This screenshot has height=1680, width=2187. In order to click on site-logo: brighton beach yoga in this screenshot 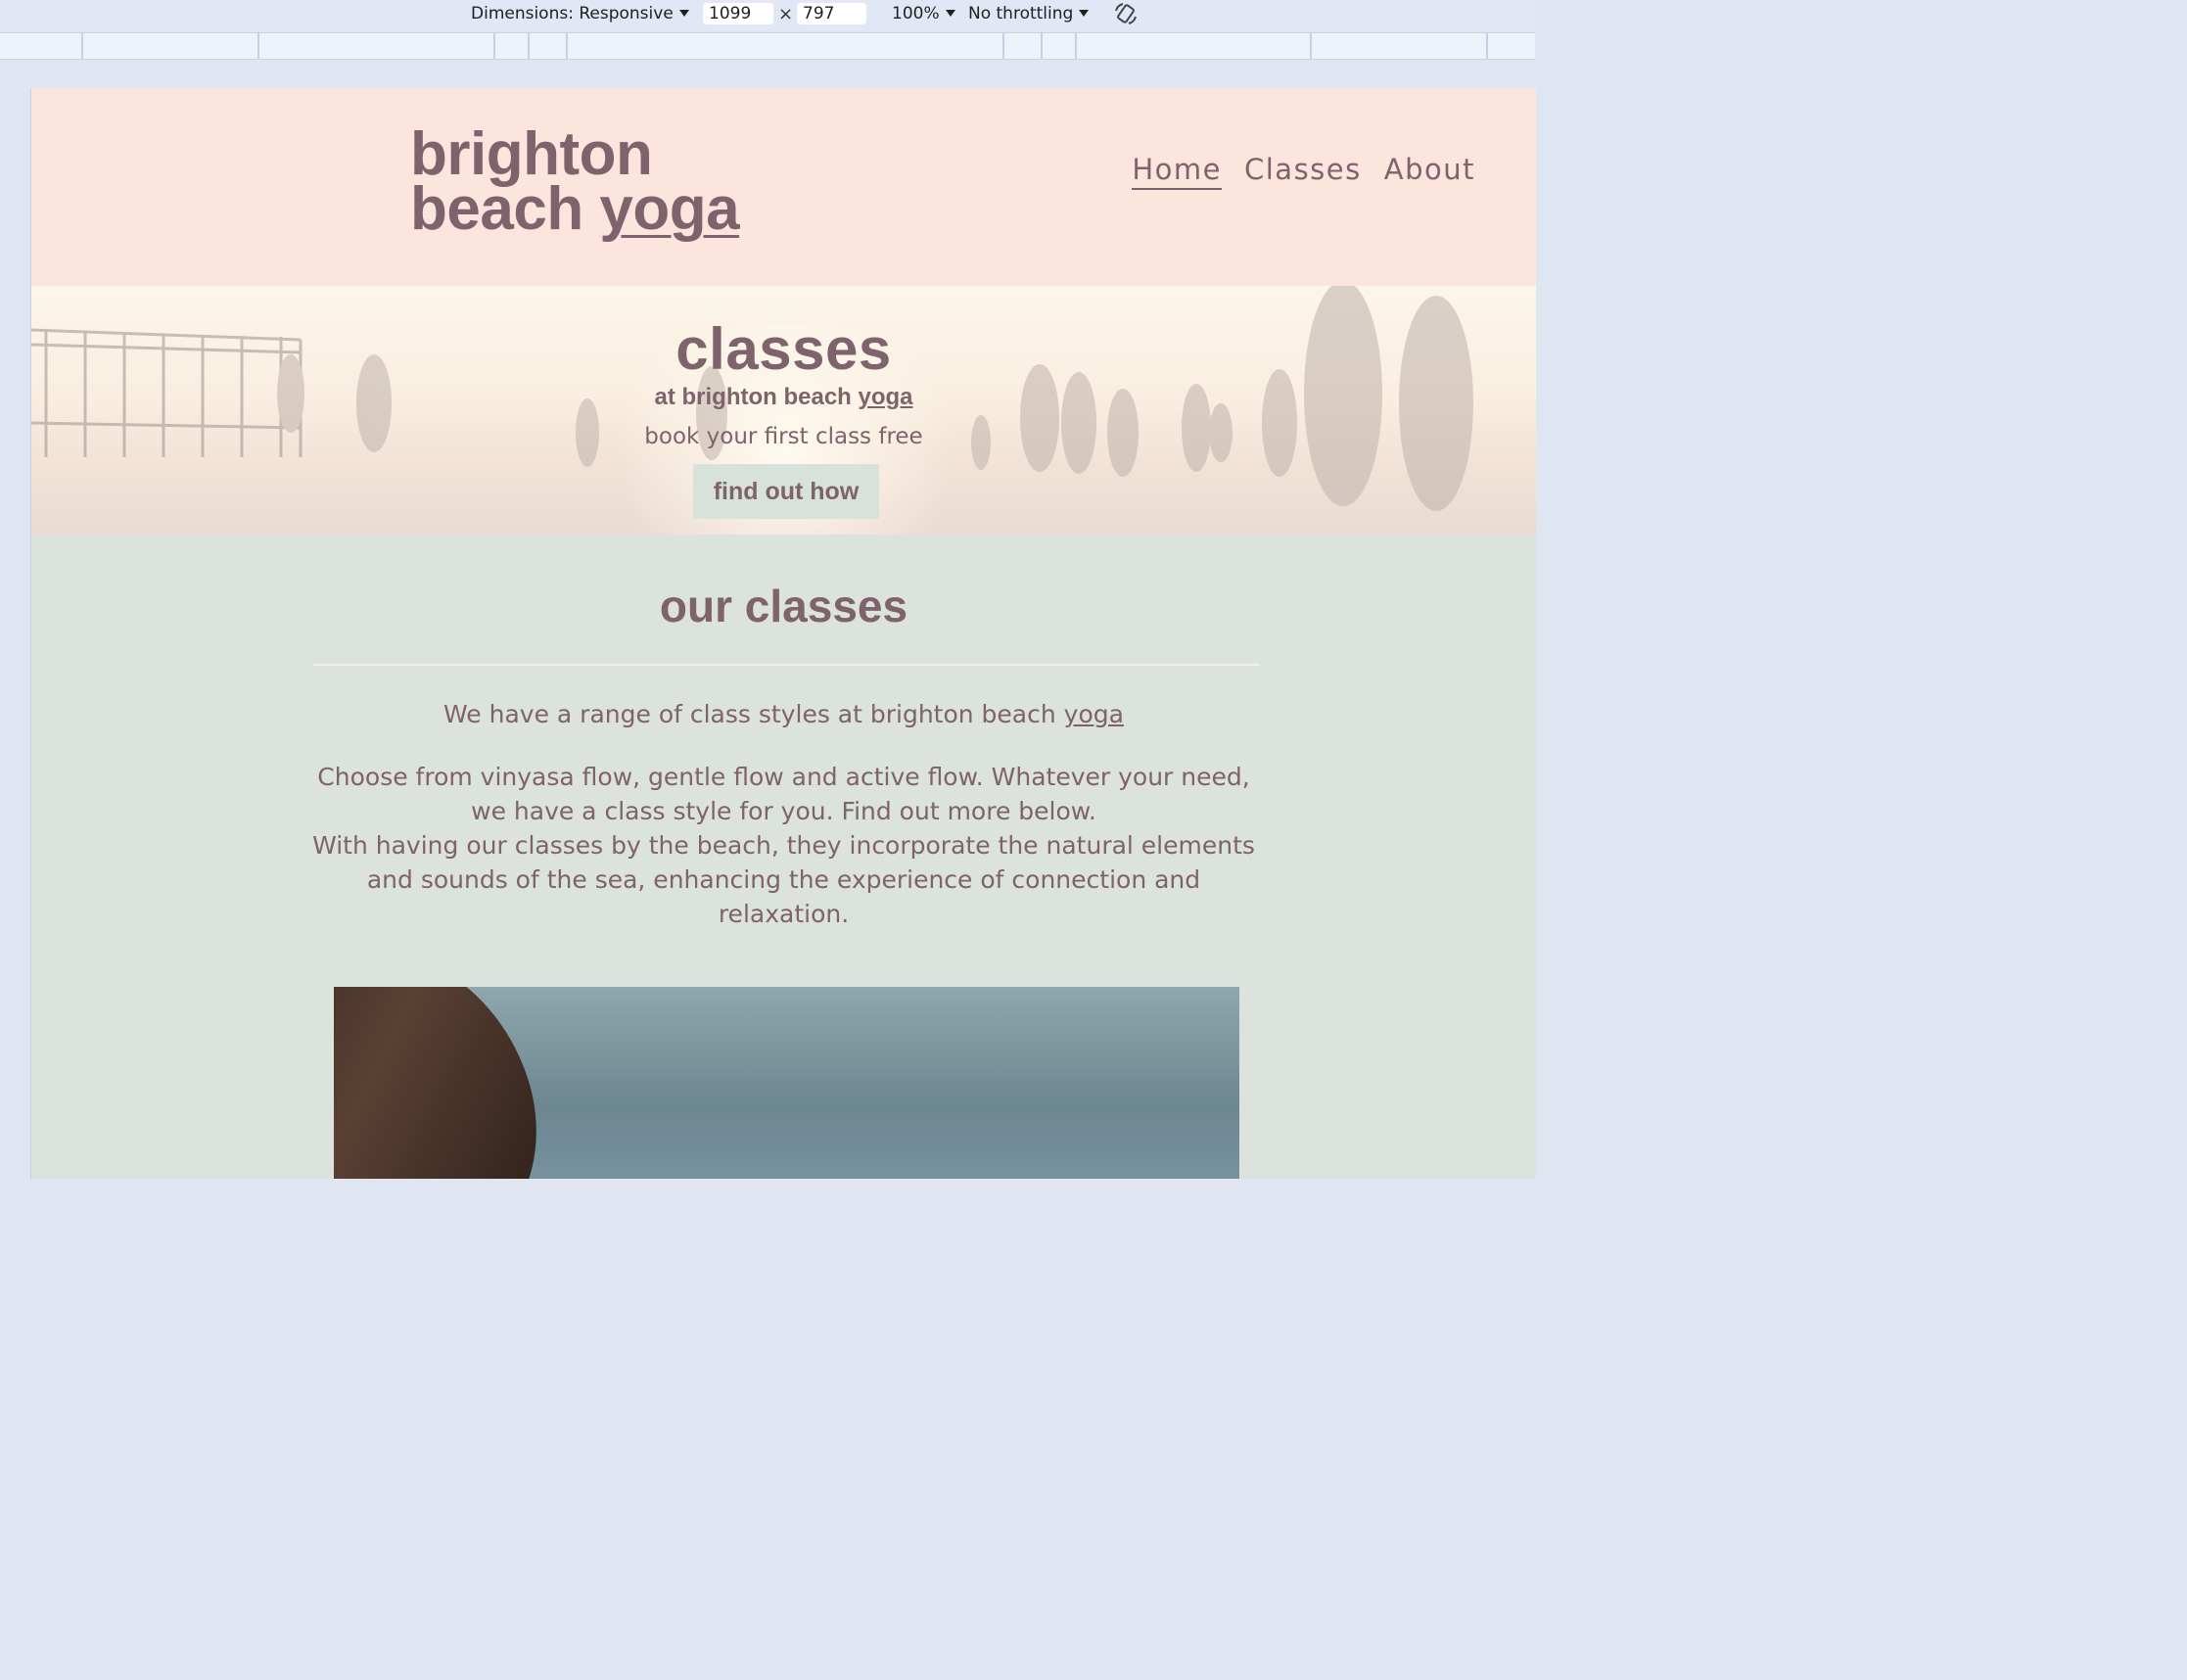, I will do `click(575, 180)`.